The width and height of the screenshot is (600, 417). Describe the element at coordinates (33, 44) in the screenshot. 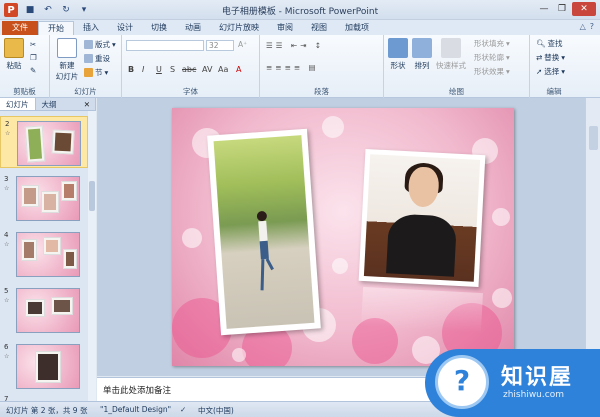

I see `cut-icon: ✂` at that location.